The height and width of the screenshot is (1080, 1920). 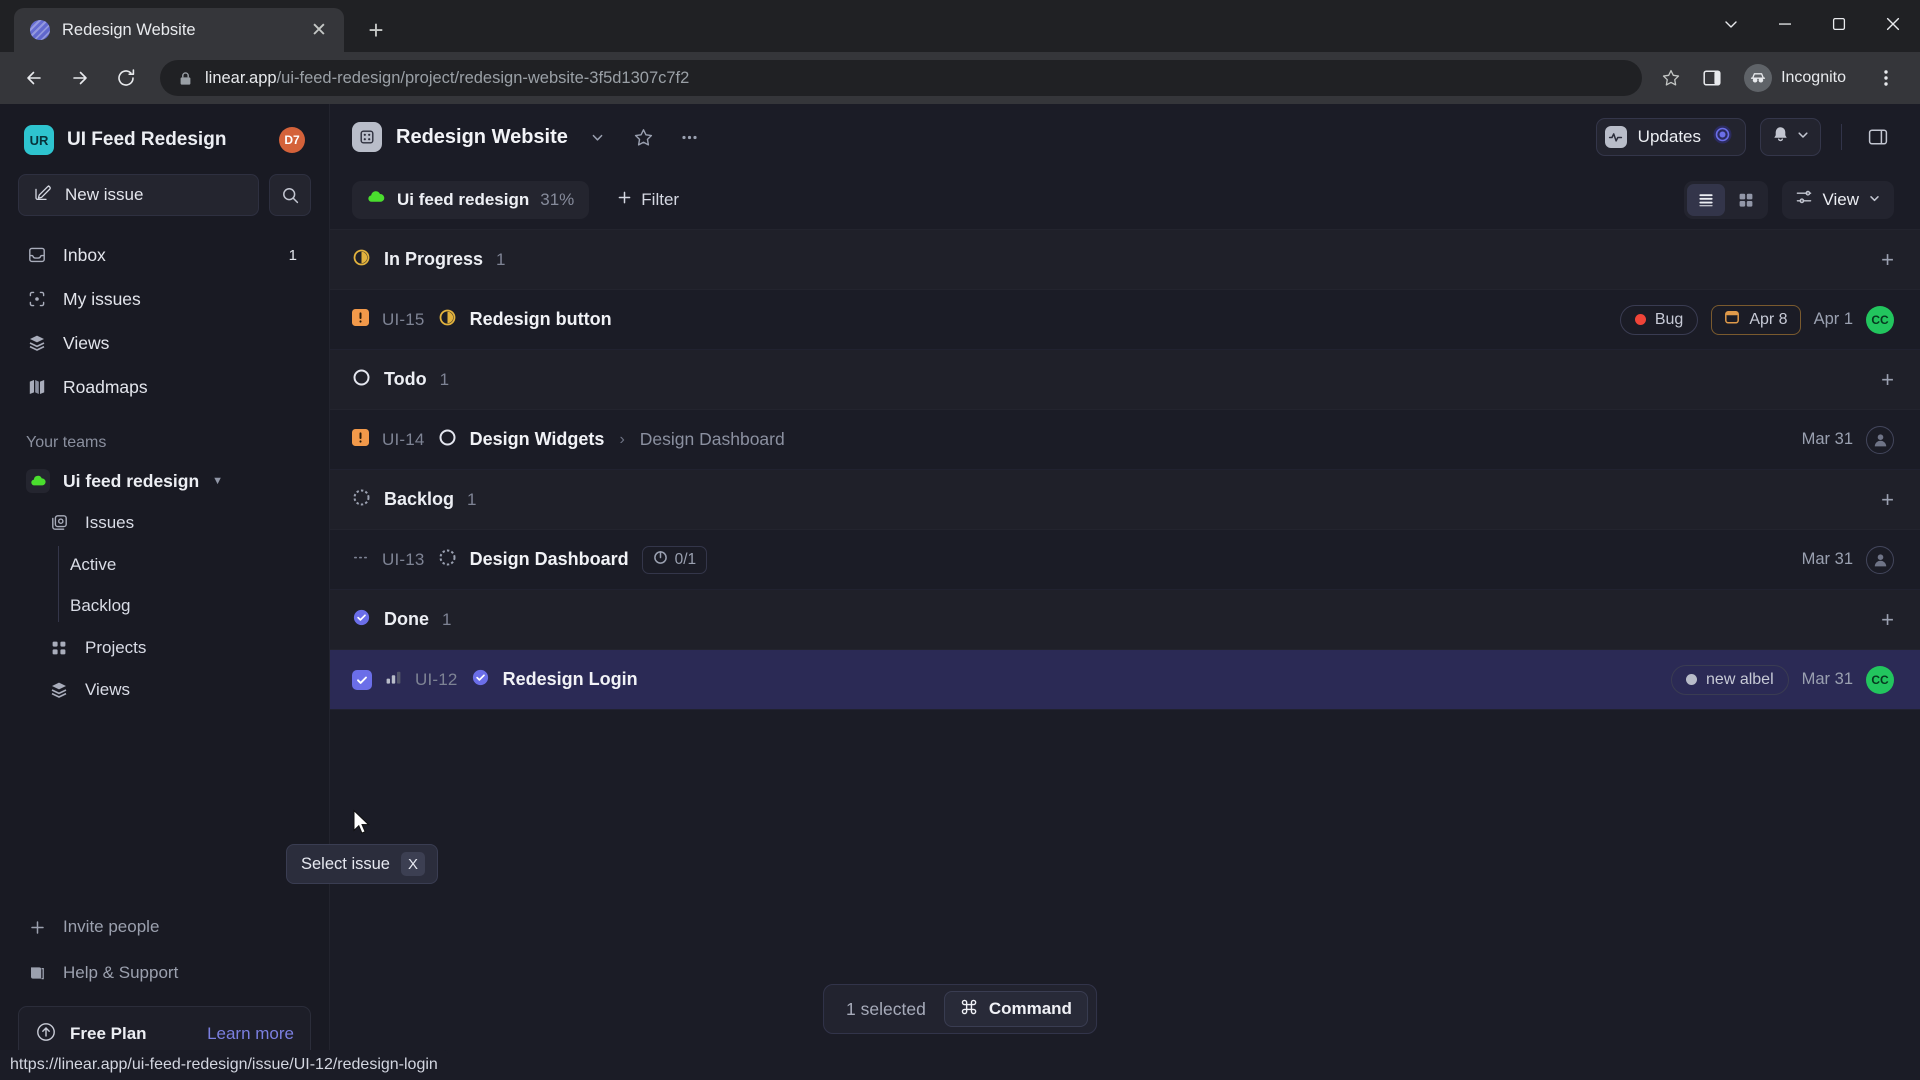 I want to click on due-date-chip: Apr 8, so click(x=1756, y=319).